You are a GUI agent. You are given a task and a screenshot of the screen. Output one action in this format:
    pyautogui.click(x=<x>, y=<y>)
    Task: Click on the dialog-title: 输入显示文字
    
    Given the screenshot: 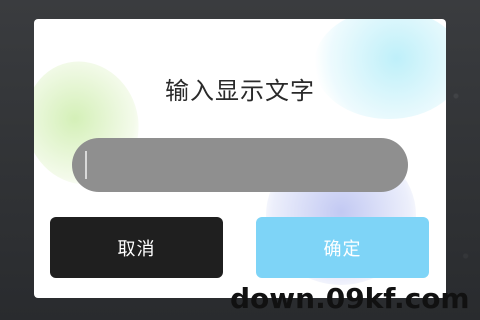 What is the action you would take?
    pyautogui.click(x=240, y=91)
    